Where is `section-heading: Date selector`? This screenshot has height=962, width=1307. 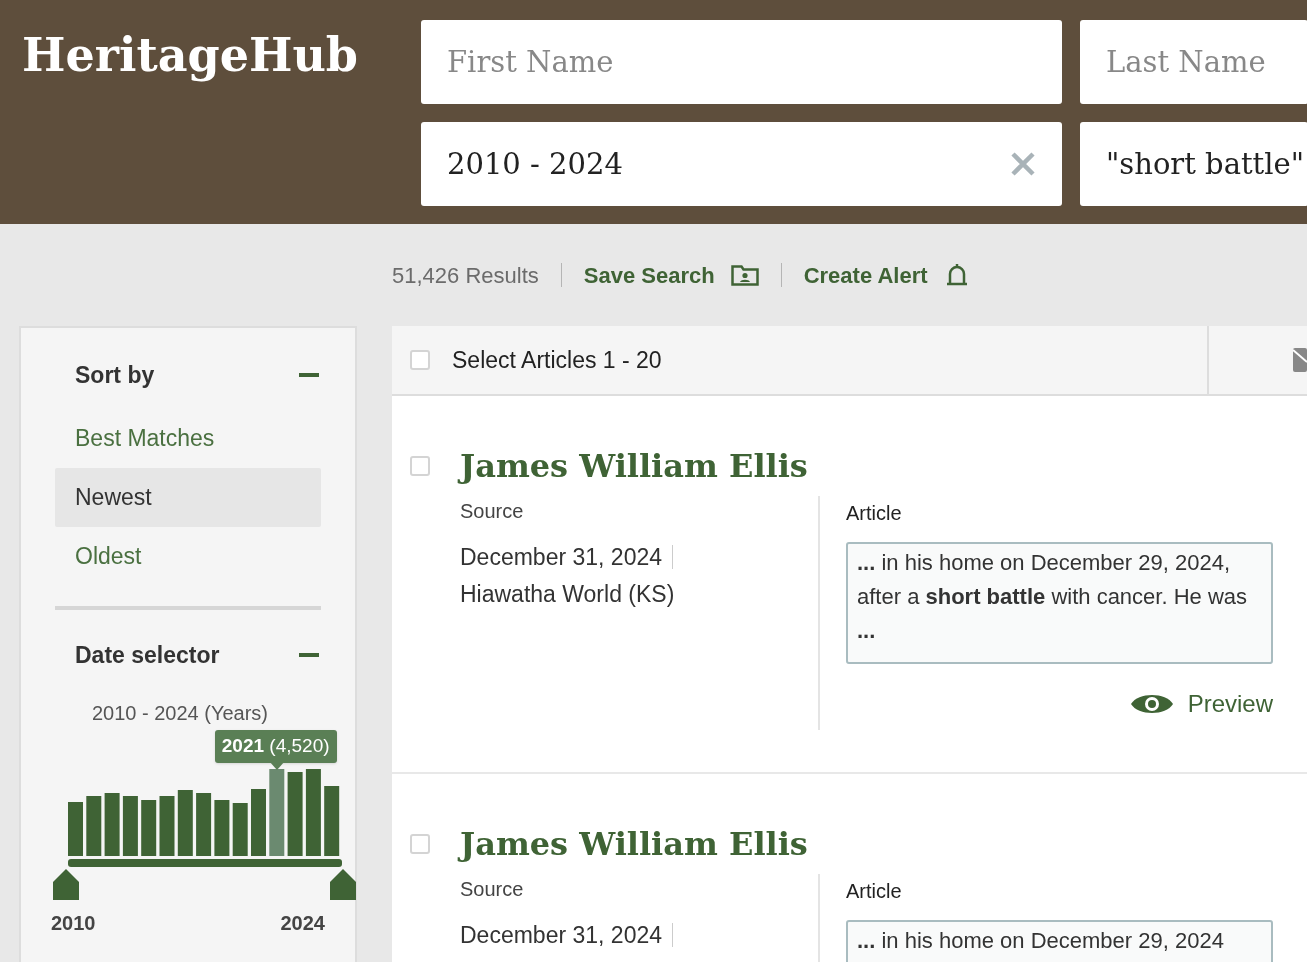
section-heading: Date selector is located at coordinates (147, 655).